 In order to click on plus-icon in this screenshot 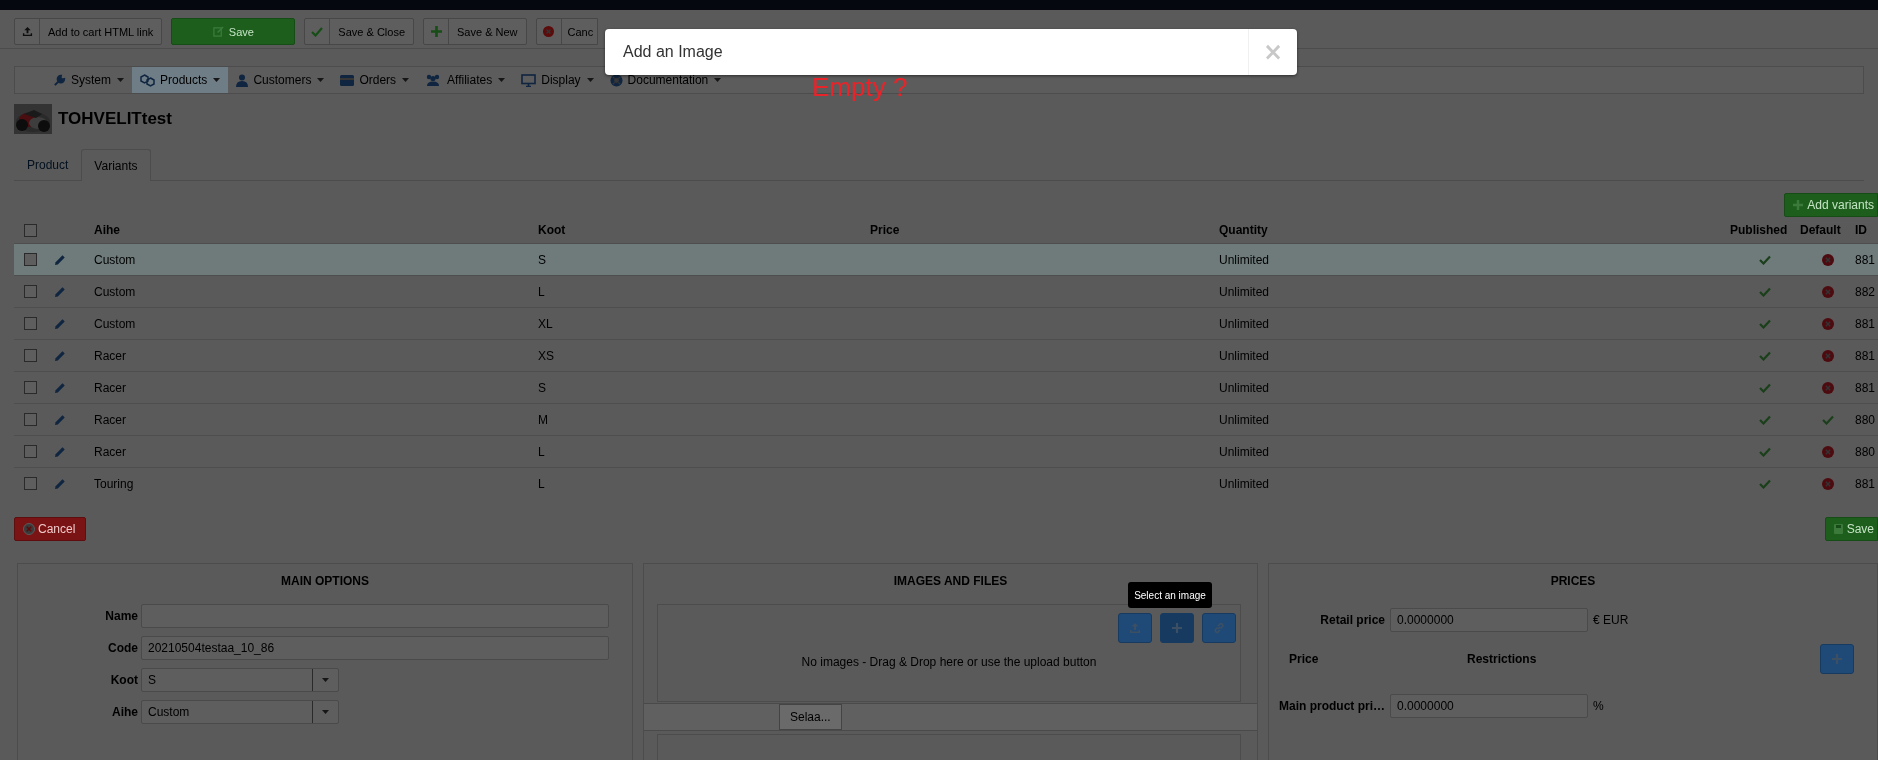, I will do `click(1177, 628)`.